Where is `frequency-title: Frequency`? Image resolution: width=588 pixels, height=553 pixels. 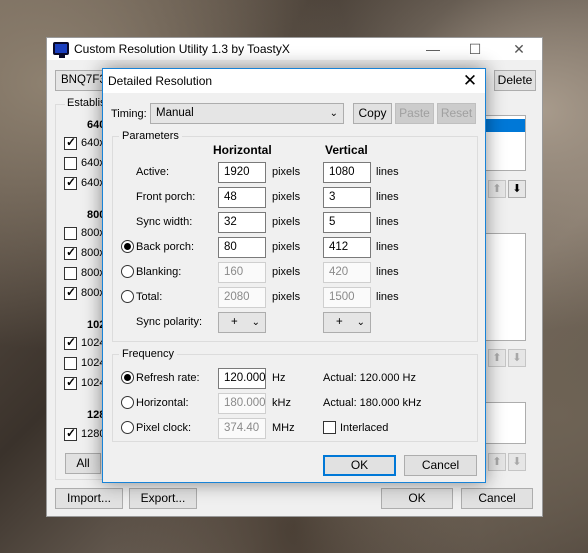 frequency-title: Frequency is located at coordinates (148, 354).